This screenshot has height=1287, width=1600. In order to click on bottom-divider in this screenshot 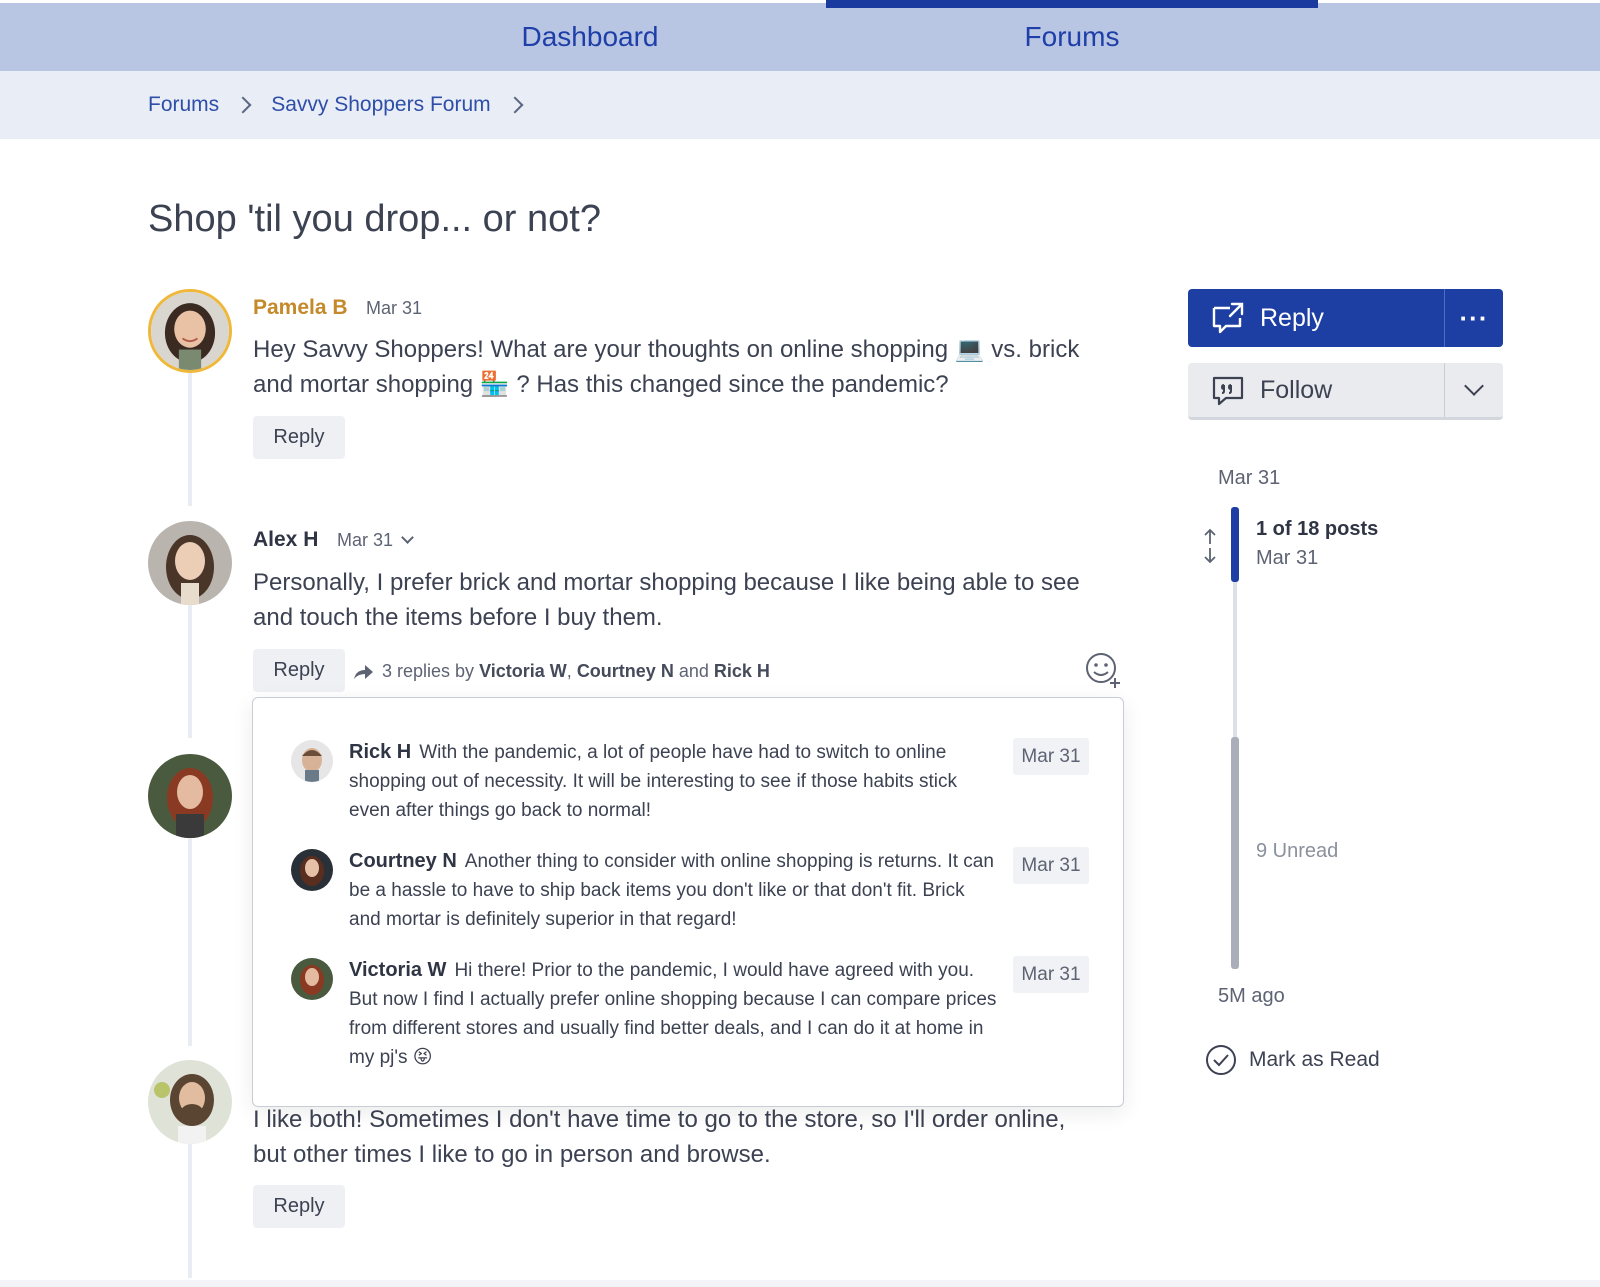, I will do `click(800, 1283)`.